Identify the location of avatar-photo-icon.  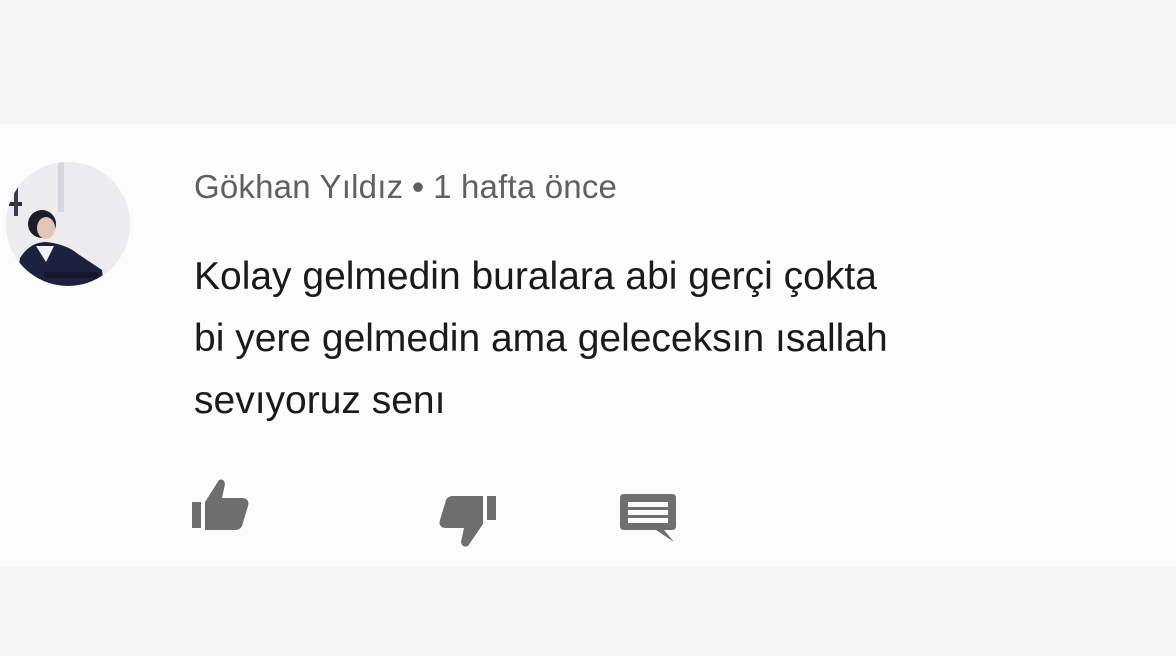
(68, 224).